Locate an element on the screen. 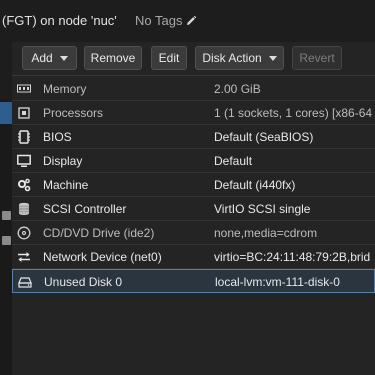 The width and height of the screenshot is (375, 375). machine-icon is located at coordinates (24, 185).